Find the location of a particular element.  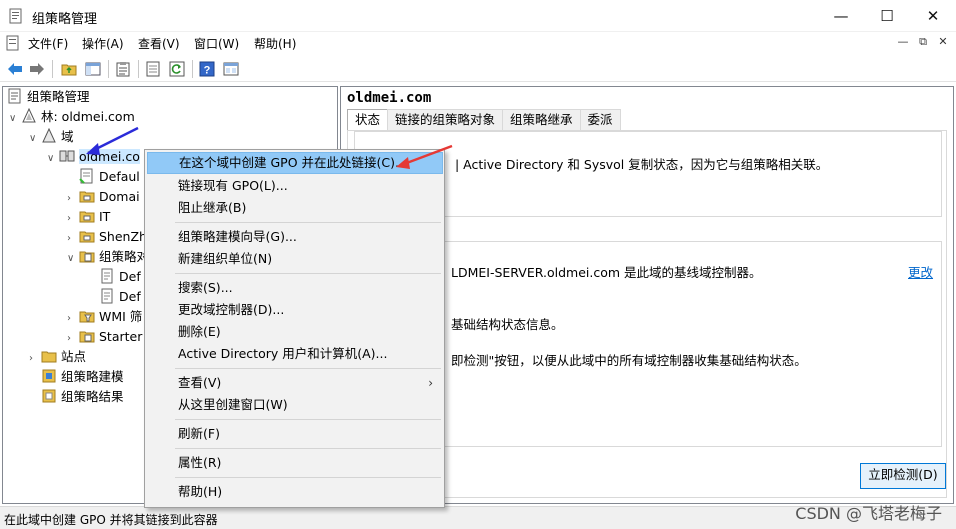

detect-hint-text: 即检测"按钮，以便从此域中的所有域控制器收集基础结构状态。 is located at coordinates (629, 360).